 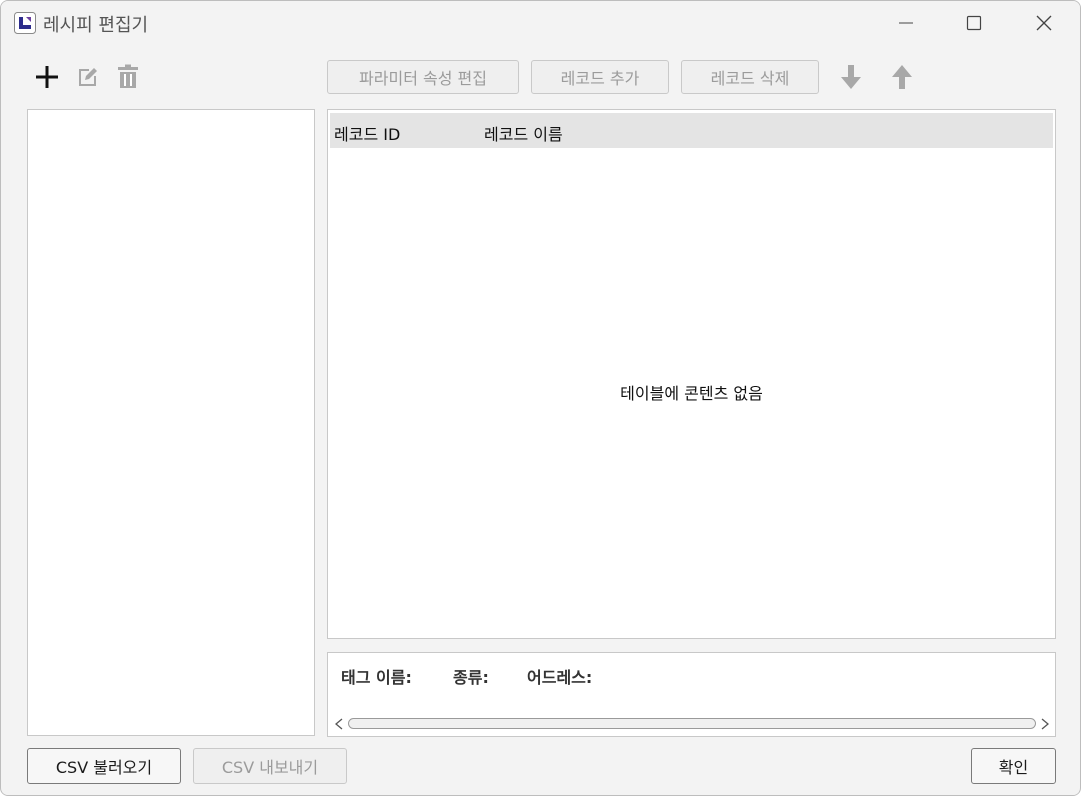 I want to click on title-bar: 레시피 편집기, so click(x=540, y=23).